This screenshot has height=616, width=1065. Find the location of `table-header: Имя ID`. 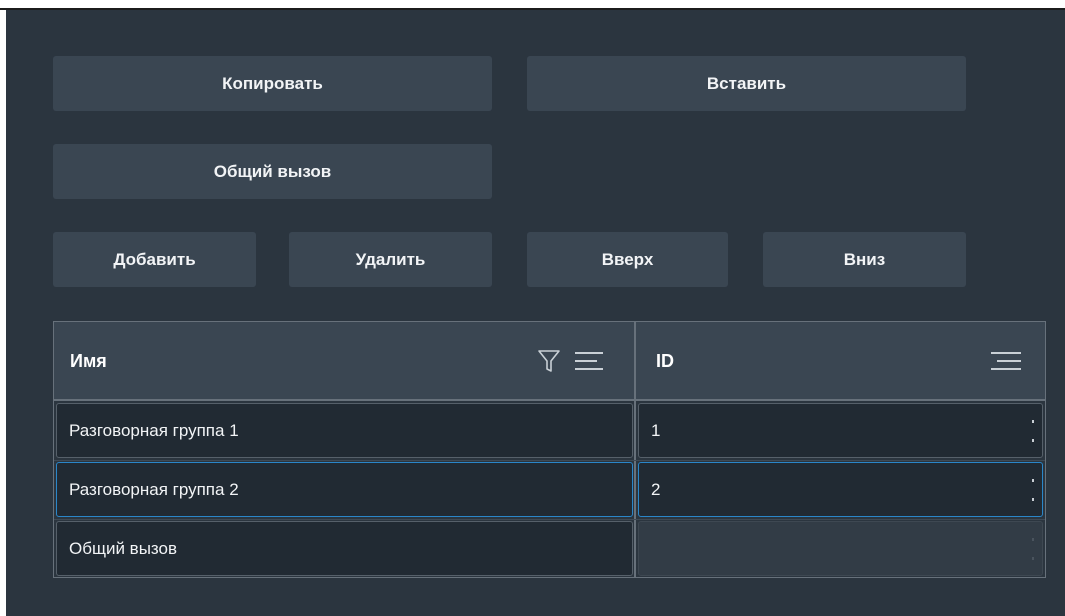

table-header: Имя ID is located at coordinates (549, 361).